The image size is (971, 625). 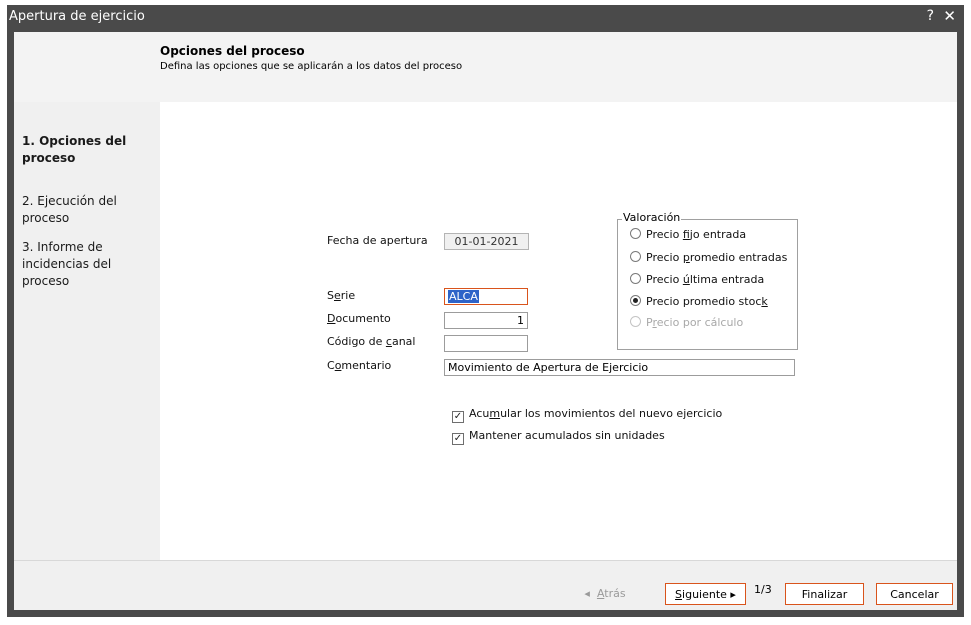 What do you see at coordinates (87, 264) in the screenshot?
I see `step-item-informe: 3. Informe de incidencias del proceso` at bounding box center [87, 264].